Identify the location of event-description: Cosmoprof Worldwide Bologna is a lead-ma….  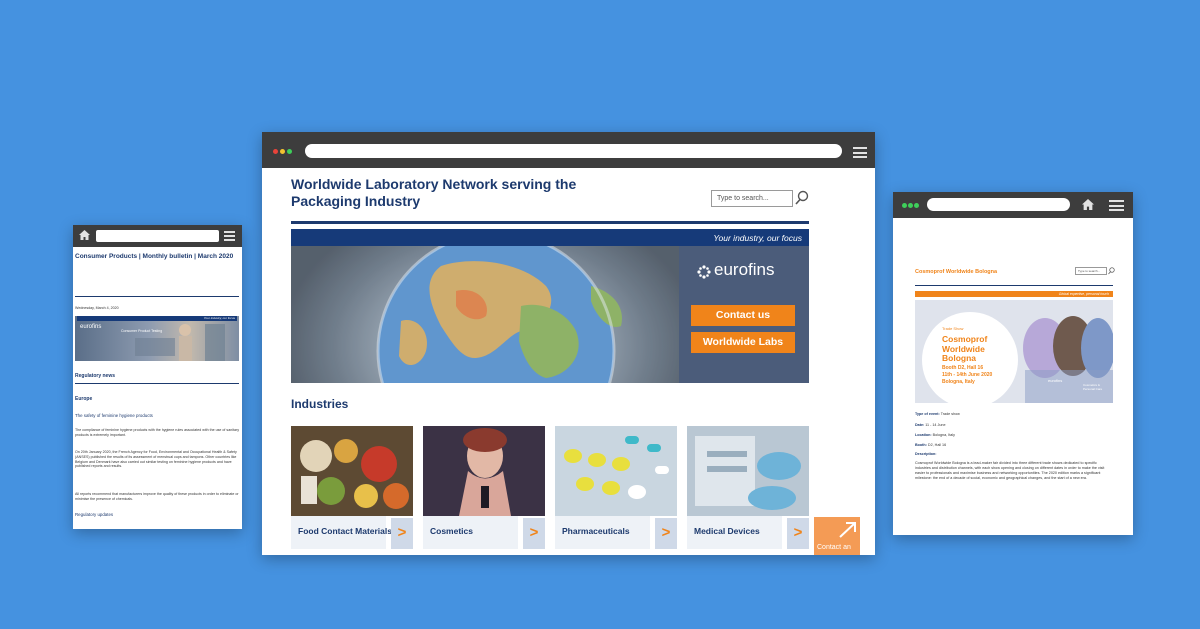
(1010, 470).